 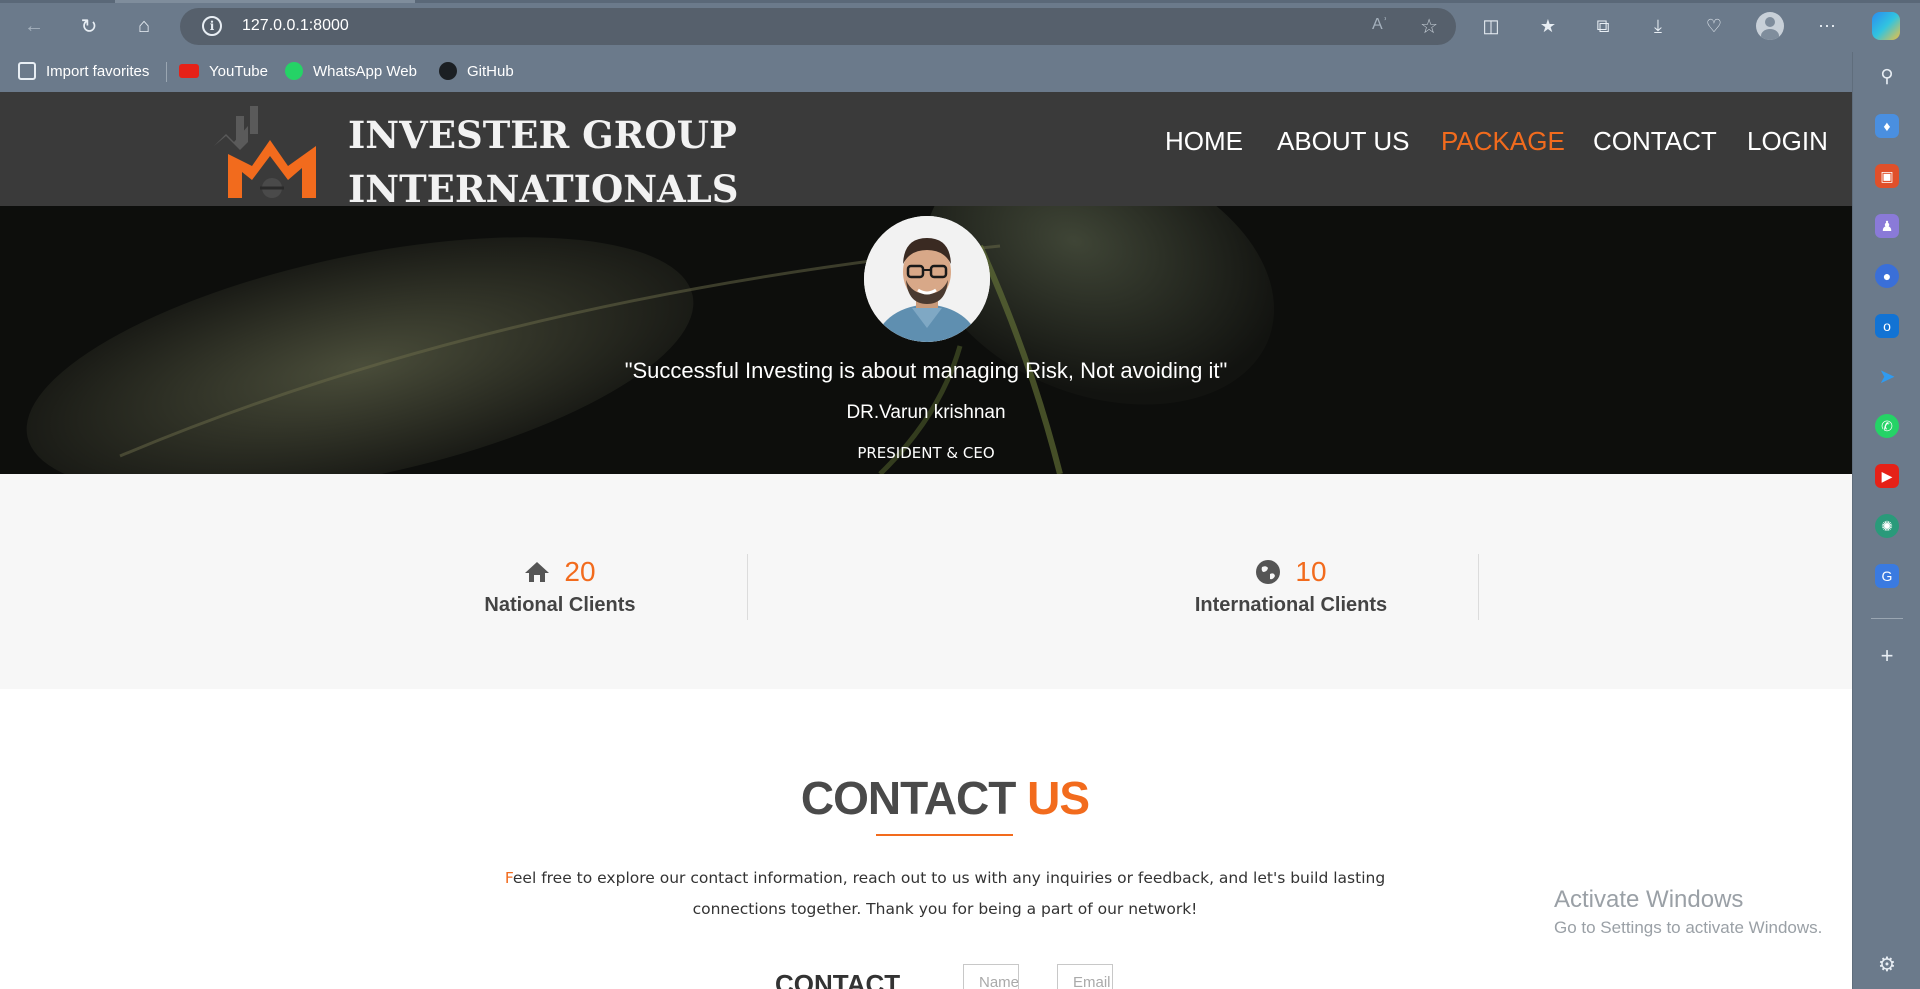 I want to click on whatsapp-icon, so click(x=294, y=71).